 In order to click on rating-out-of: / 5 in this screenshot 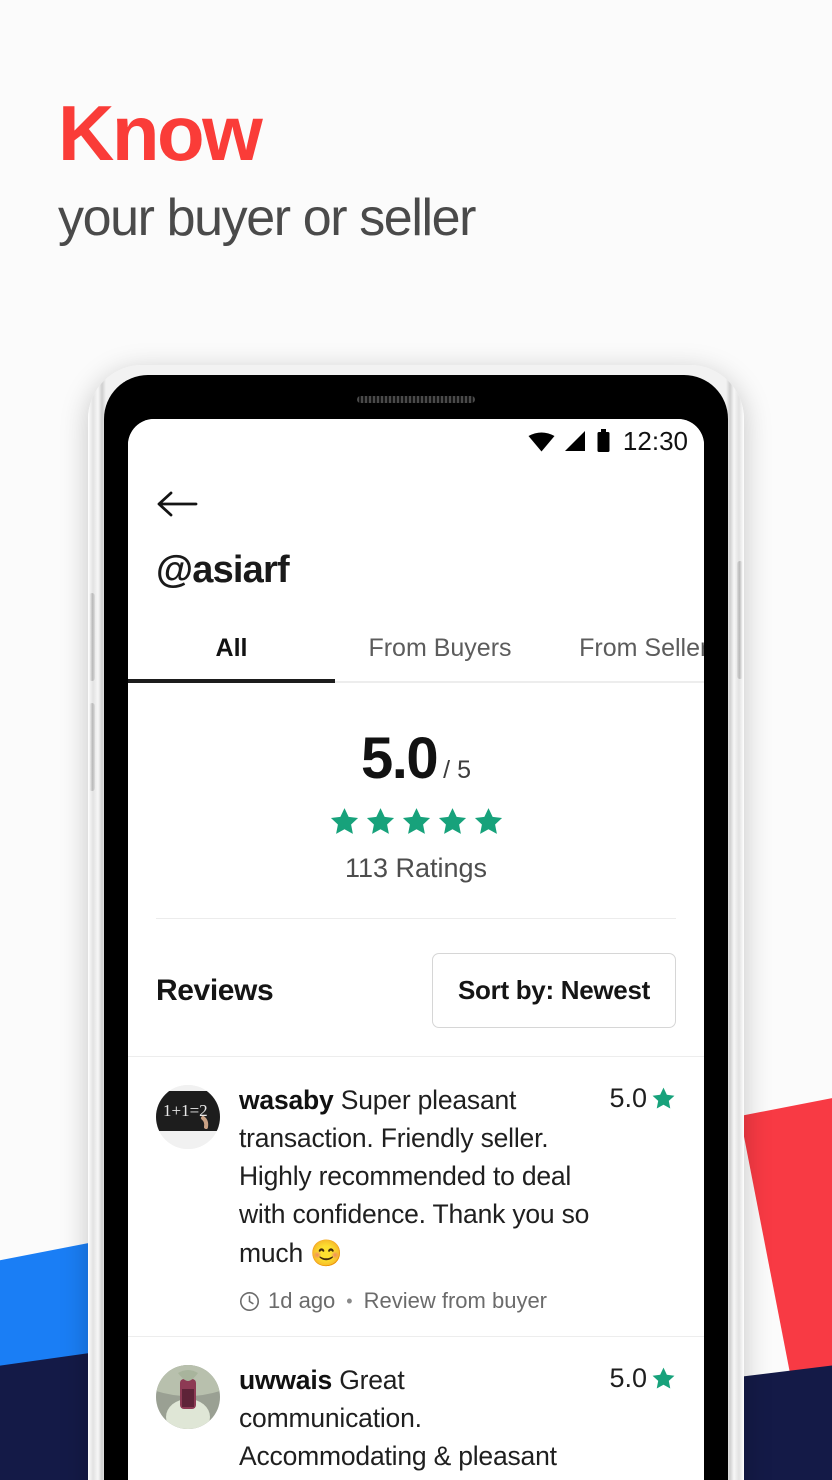, I will do `click(457, 770)`.